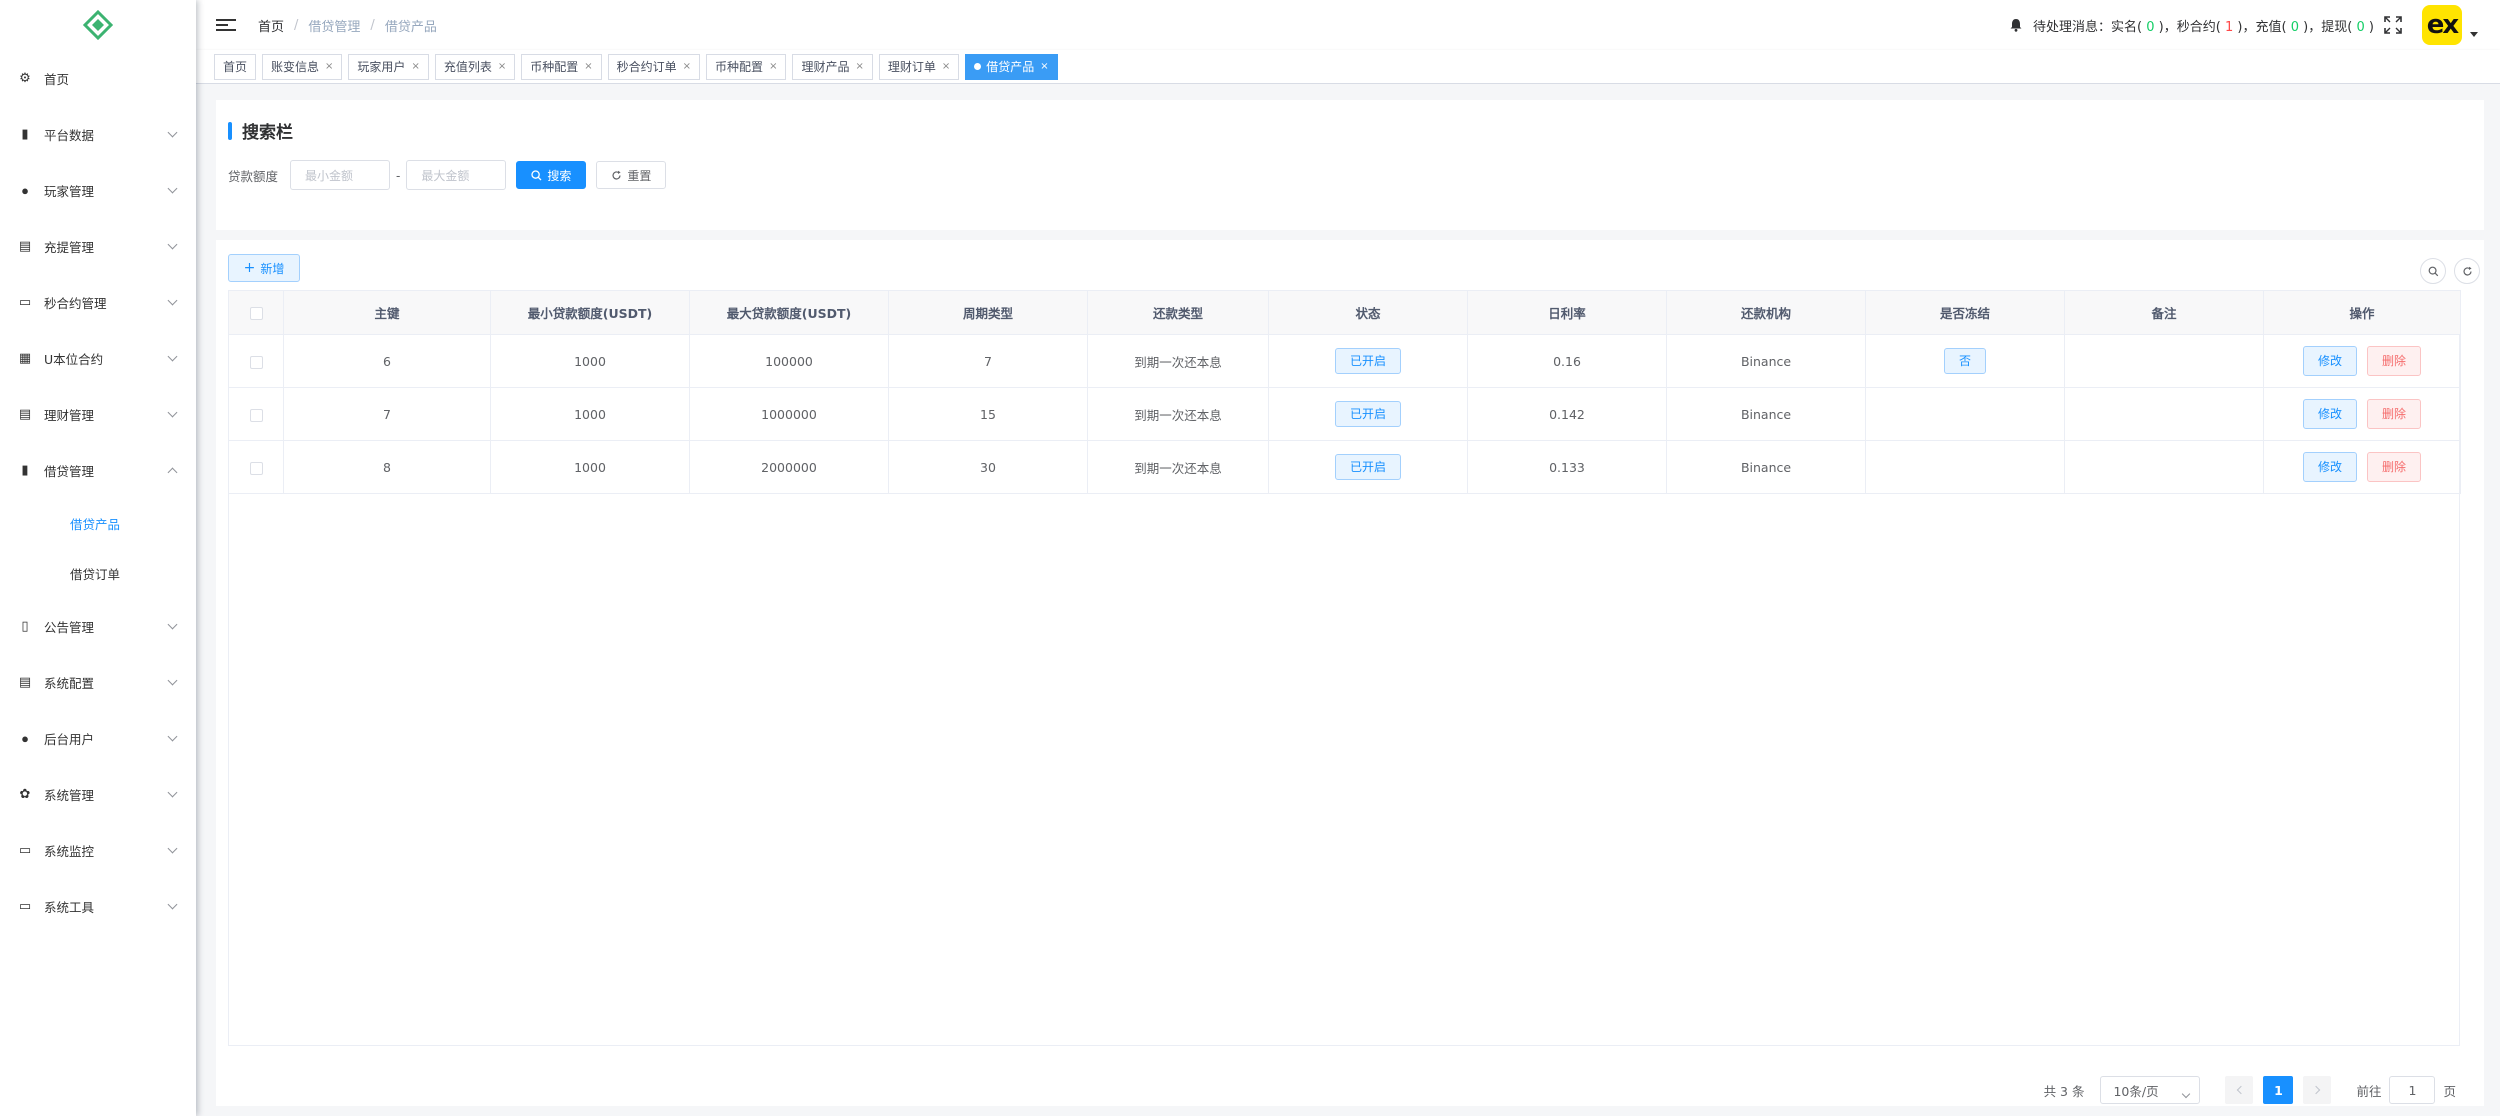  What do you see at coordinates (2317, 1090) in the screenshot?
I see `next-page-button` at bounding box center [2317, 1090].